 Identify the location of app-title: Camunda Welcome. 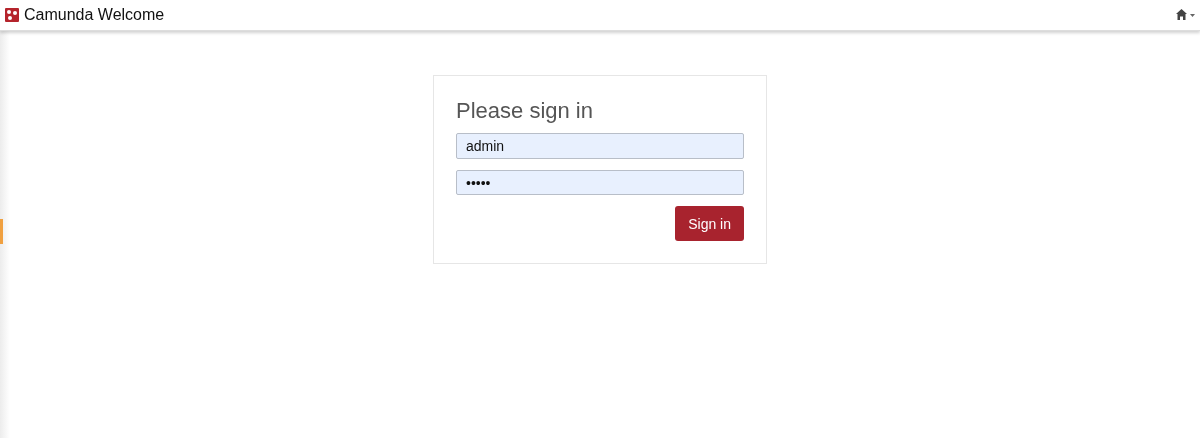
(94, 15).